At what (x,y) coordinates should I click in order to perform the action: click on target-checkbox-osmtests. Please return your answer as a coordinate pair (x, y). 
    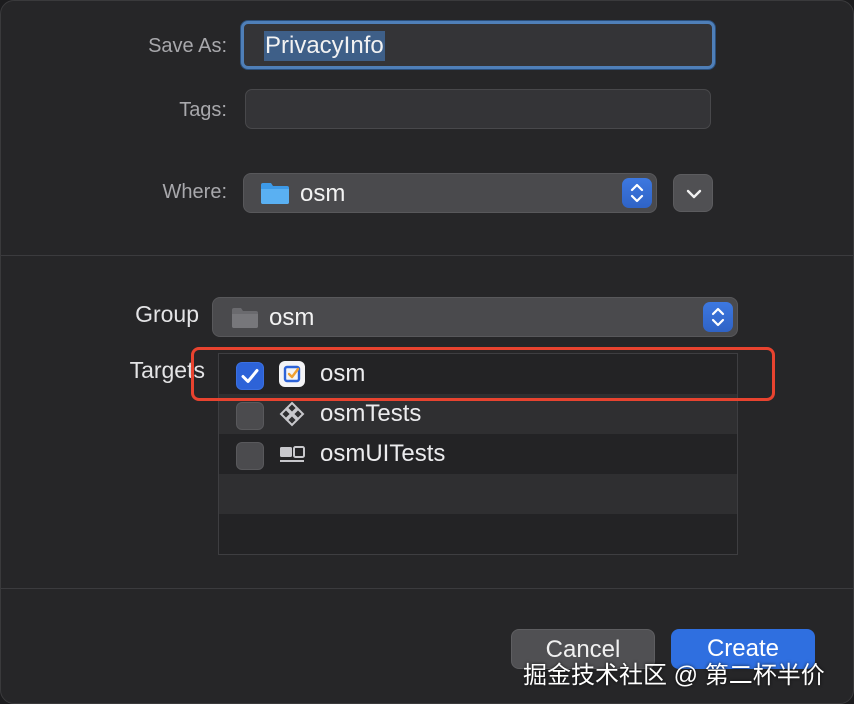
    Looking at the image, I should click on (250, 416).